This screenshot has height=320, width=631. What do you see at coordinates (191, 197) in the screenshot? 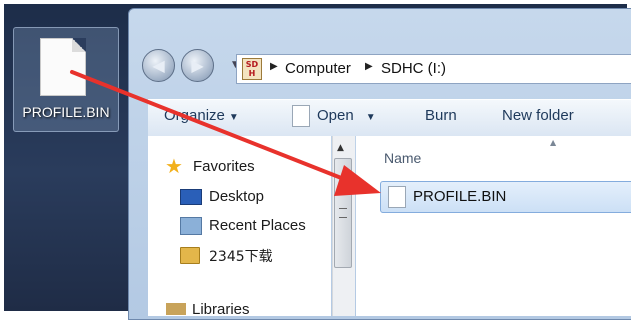
I see `desktop-monitor-icon` at bounding box center [191, 197].